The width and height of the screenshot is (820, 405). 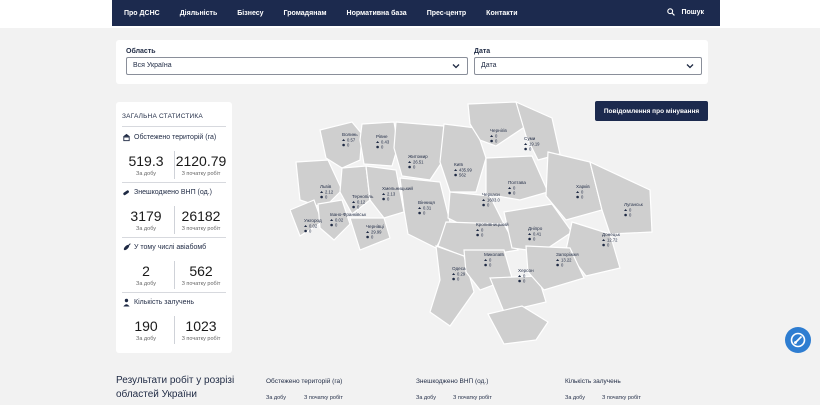 What do you see at coordinates (446, 13) in the screenshot?
I see `nav-item-press: Прес-центр` at bounding box center [446, 13].